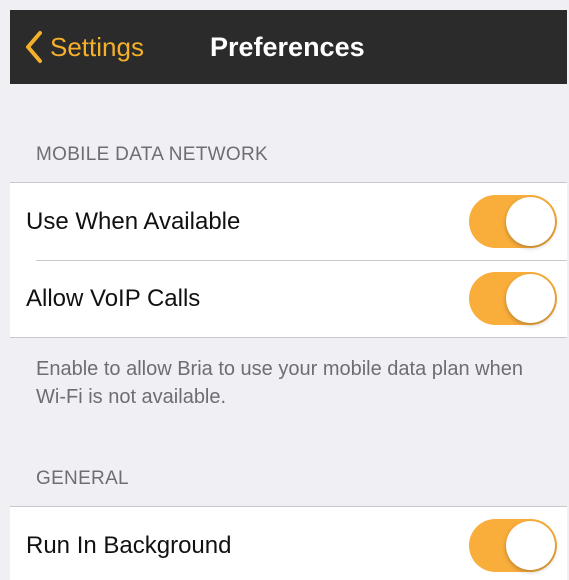 The width and height of the screenshot is (569, 580). What do you see at coordinates (97, 46) in the screenshot?
I see `back-button-label: Settings` at bounding box center [97, 46].